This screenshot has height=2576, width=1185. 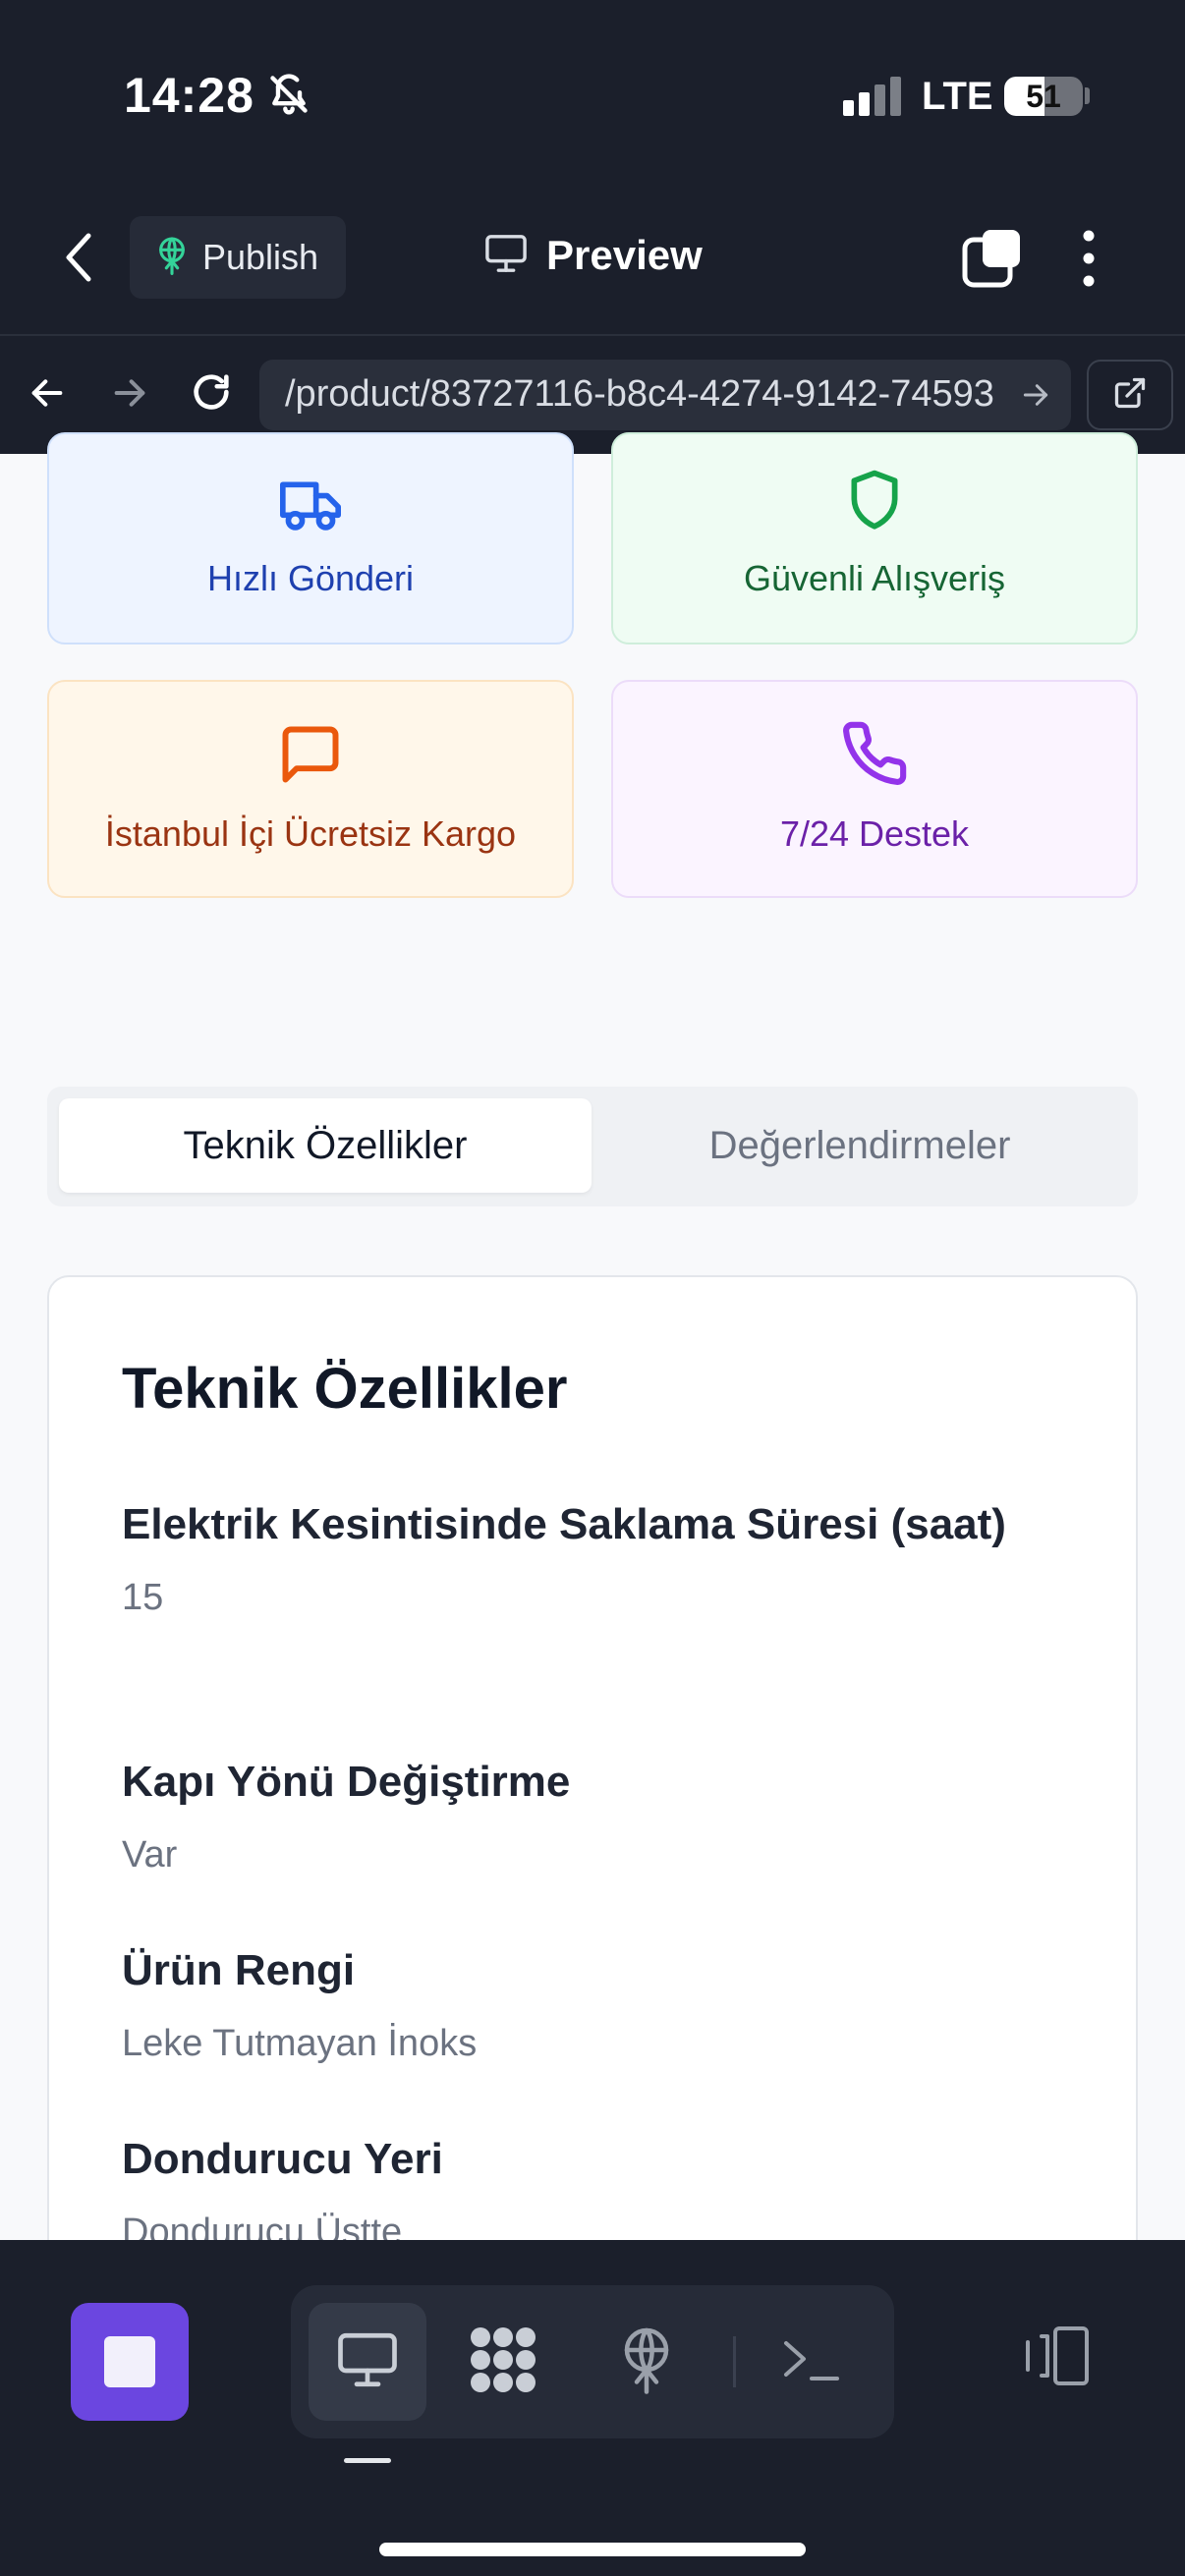 I want to click on console-view-button, so click(x=812, y=2362).